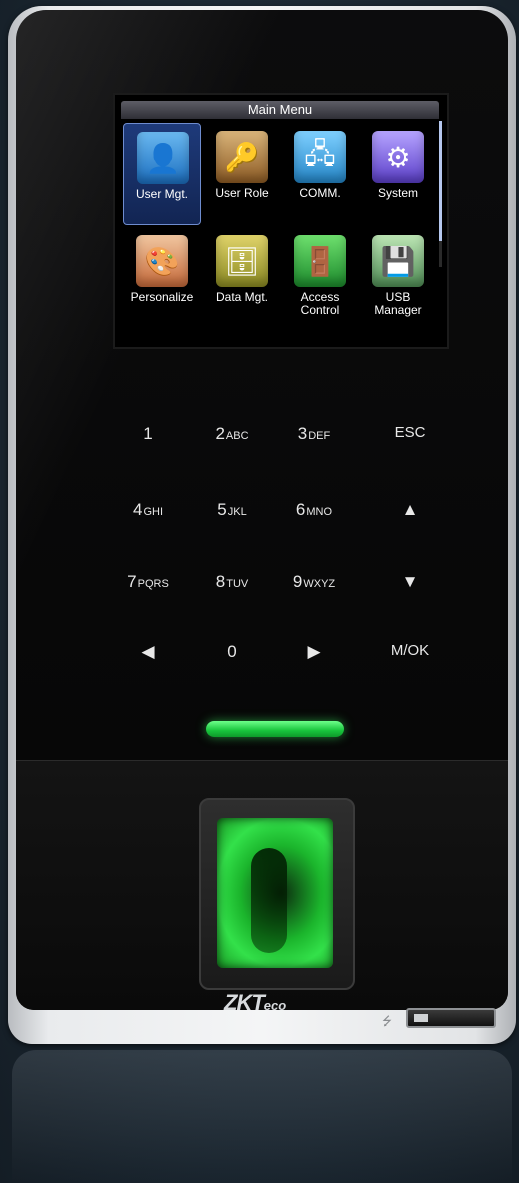  I want to click on key-right: ▶, so click(314, 660).